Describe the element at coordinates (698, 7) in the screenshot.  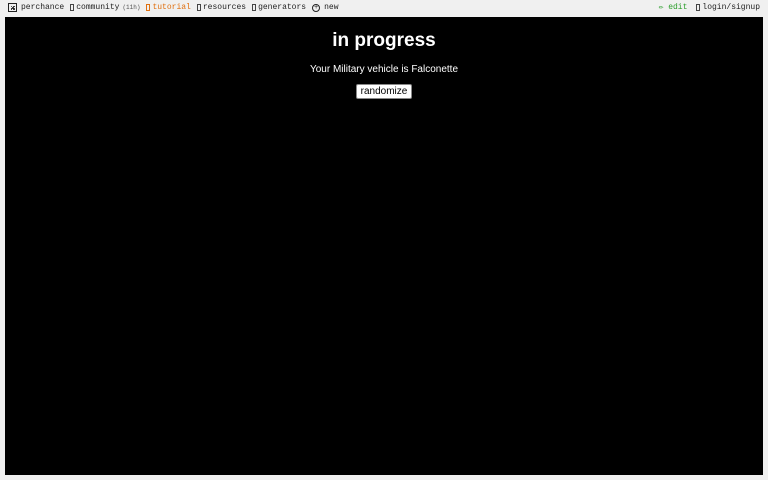
I see `user-icon` at that location.